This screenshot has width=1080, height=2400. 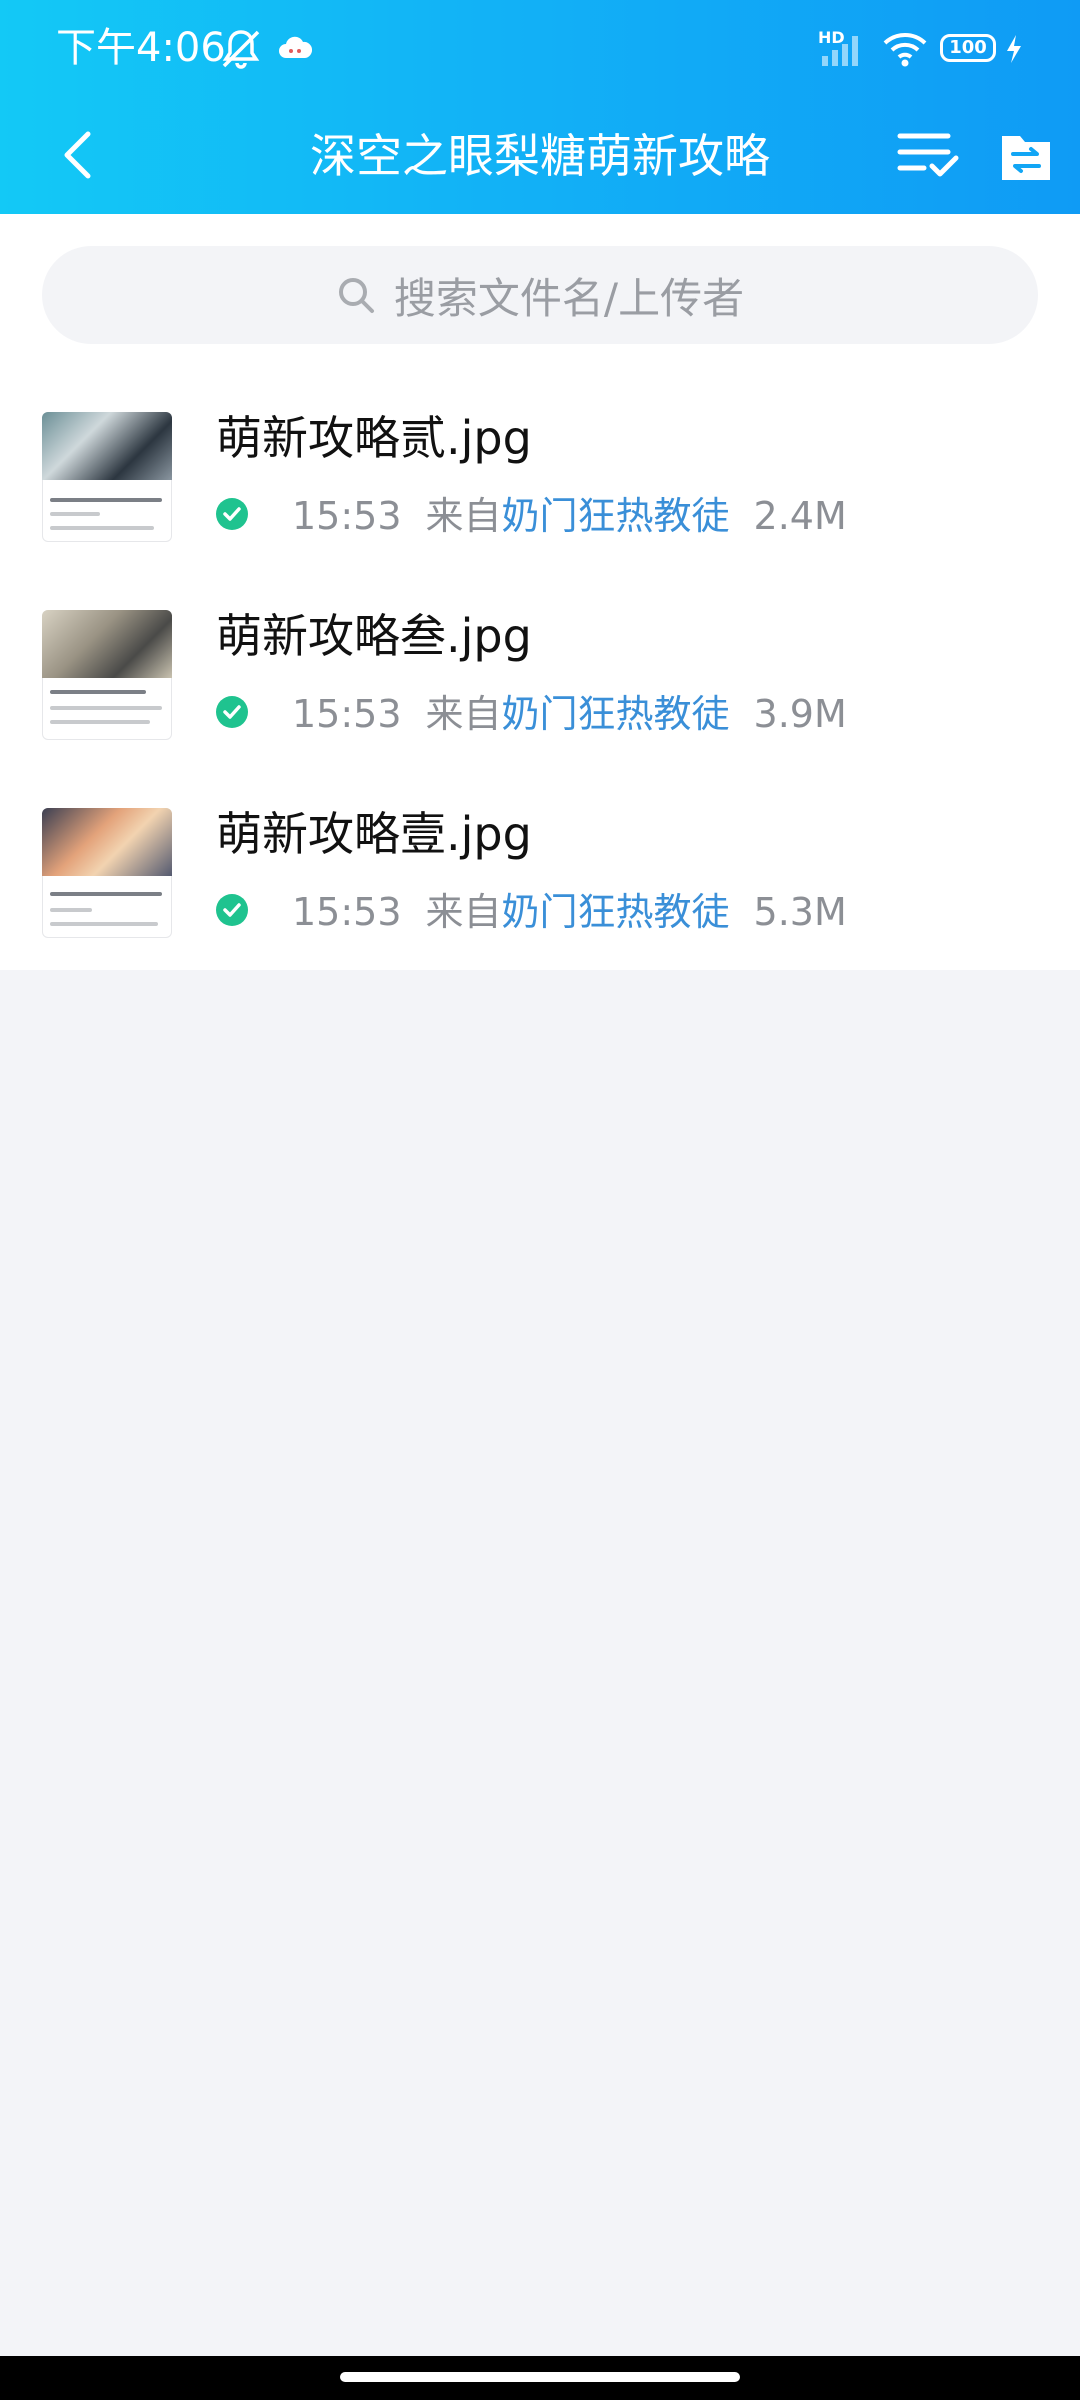 I want to click on multi-select-button, so click(x=928, y=155).